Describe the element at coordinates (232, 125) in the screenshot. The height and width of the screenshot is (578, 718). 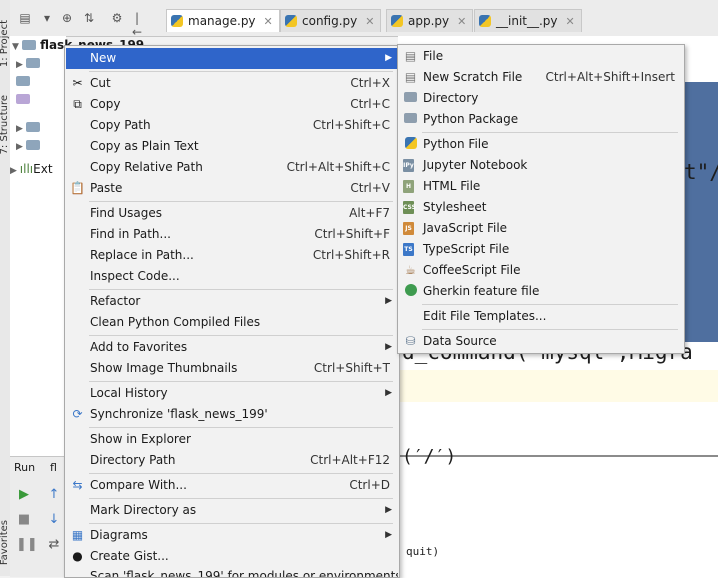
I see `menu-item-copy-path: Copy Path Ctrl+Shift+C` at that location.